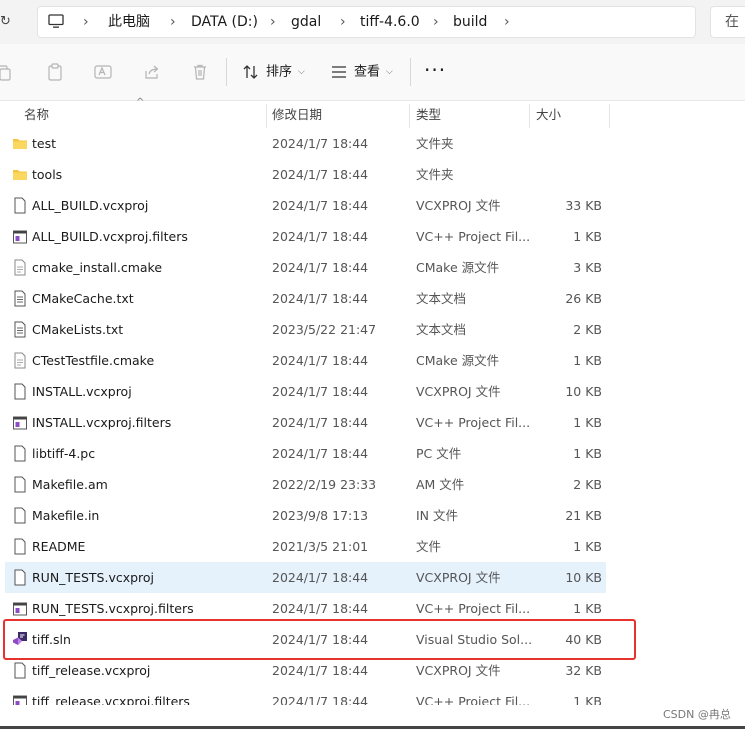  What do you see at coordinates (372, 112) in the screenshot?
I see `column-header-row: ^ 名称 修改日期 类型 大小` at bounding box center [372, 112].